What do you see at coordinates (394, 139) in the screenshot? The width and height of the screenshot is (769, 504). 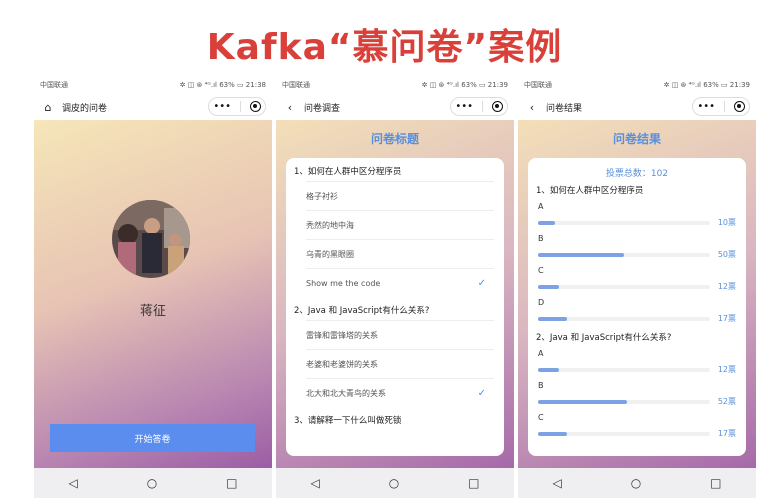 I see `survey-heading: 问卷标题` at bounding box center [394, 139].